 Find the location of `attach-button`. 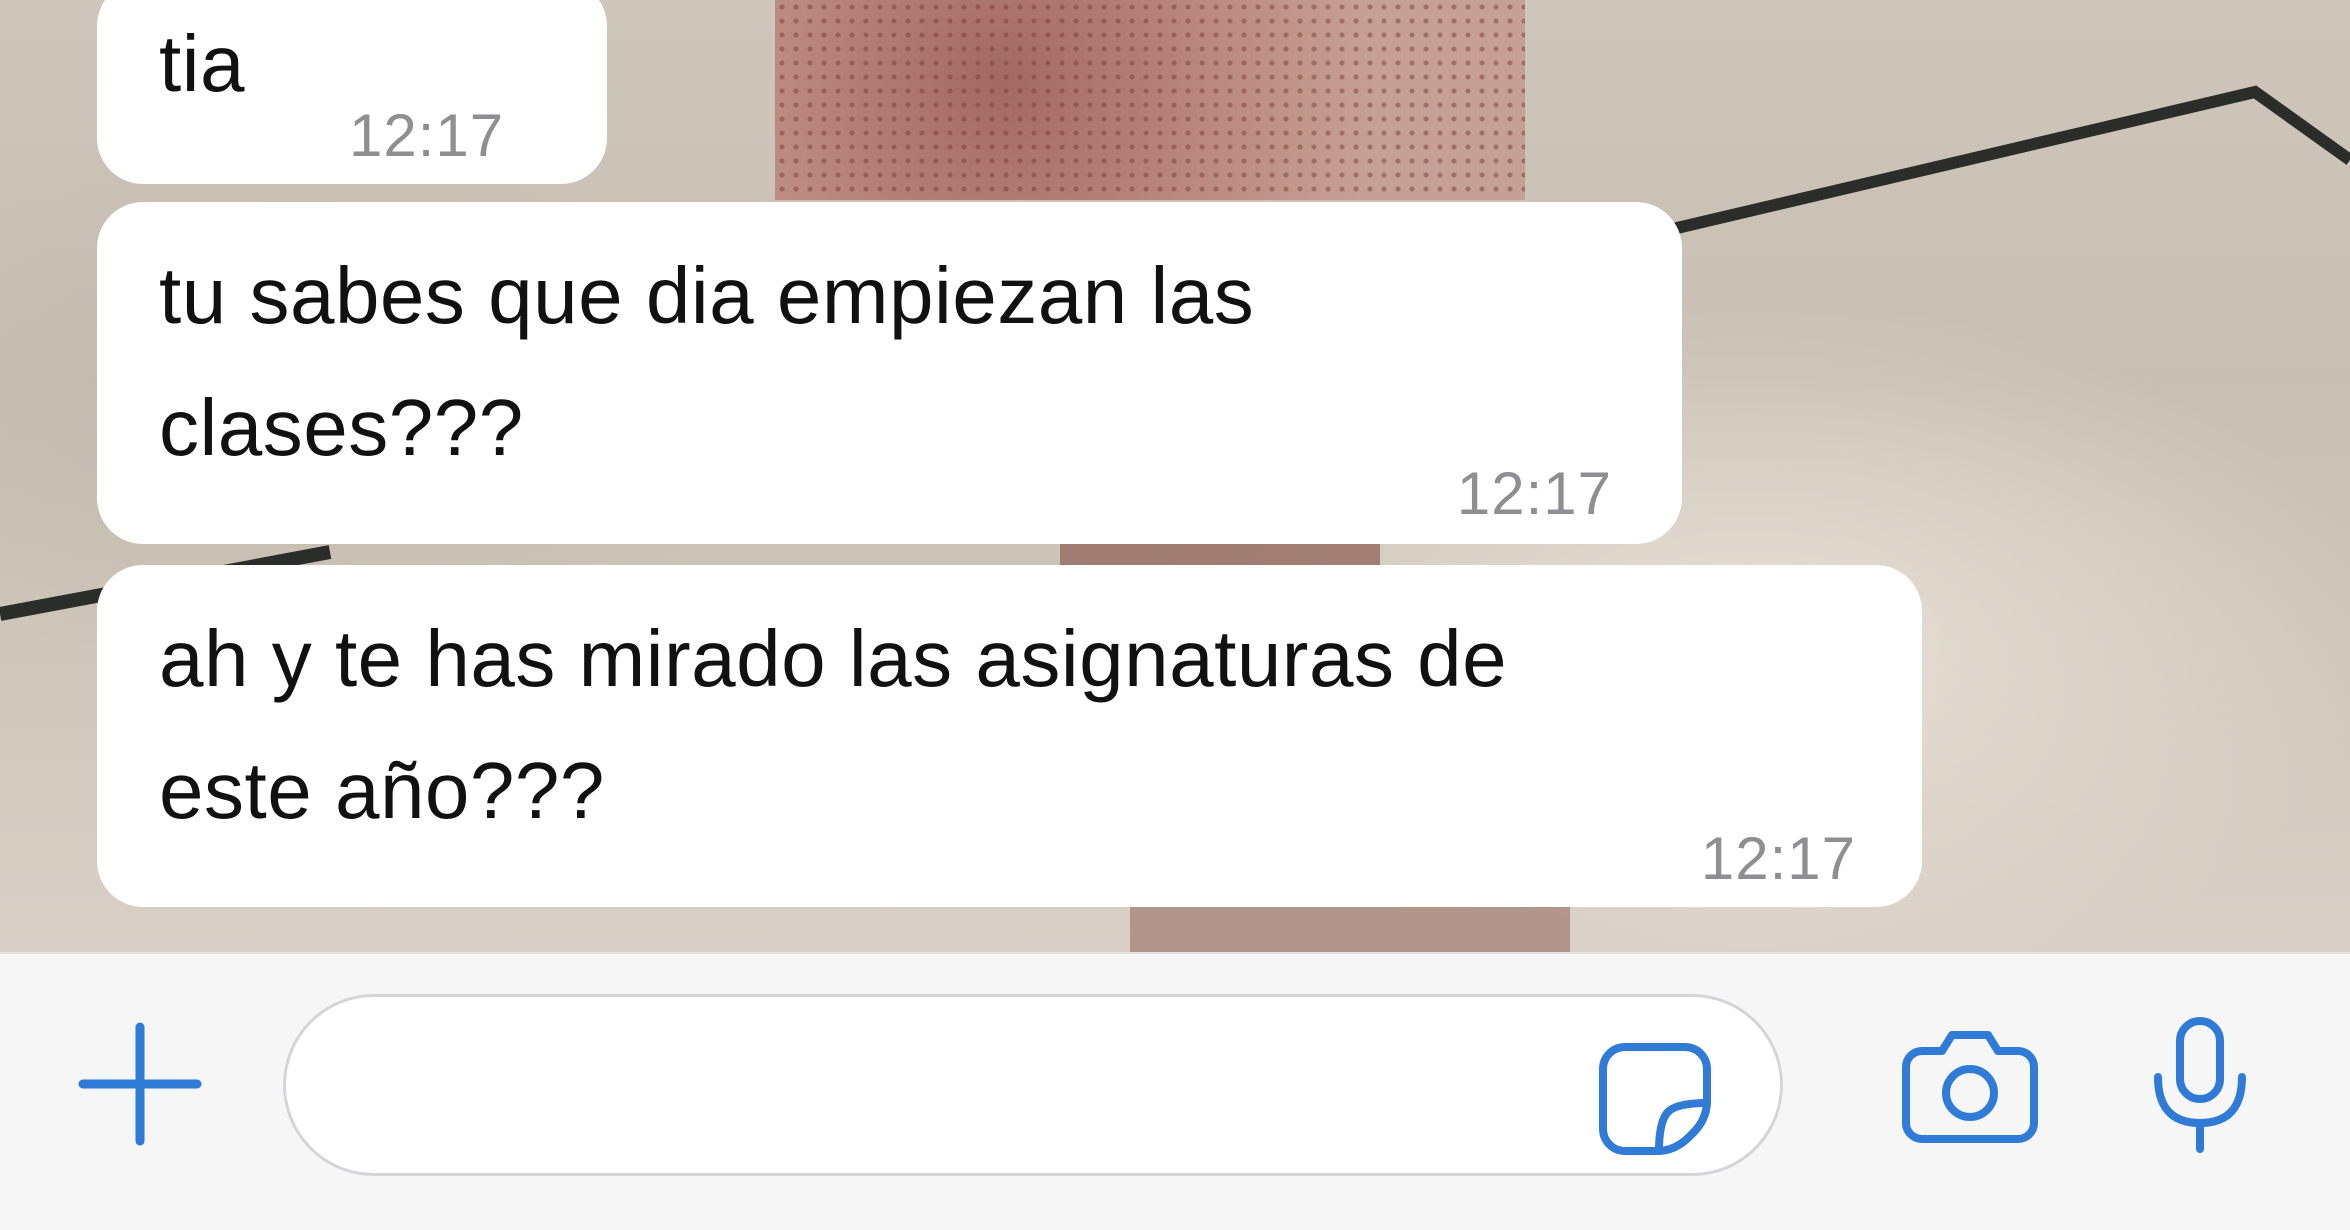

attach-button is located at coordinates (140, 1084).